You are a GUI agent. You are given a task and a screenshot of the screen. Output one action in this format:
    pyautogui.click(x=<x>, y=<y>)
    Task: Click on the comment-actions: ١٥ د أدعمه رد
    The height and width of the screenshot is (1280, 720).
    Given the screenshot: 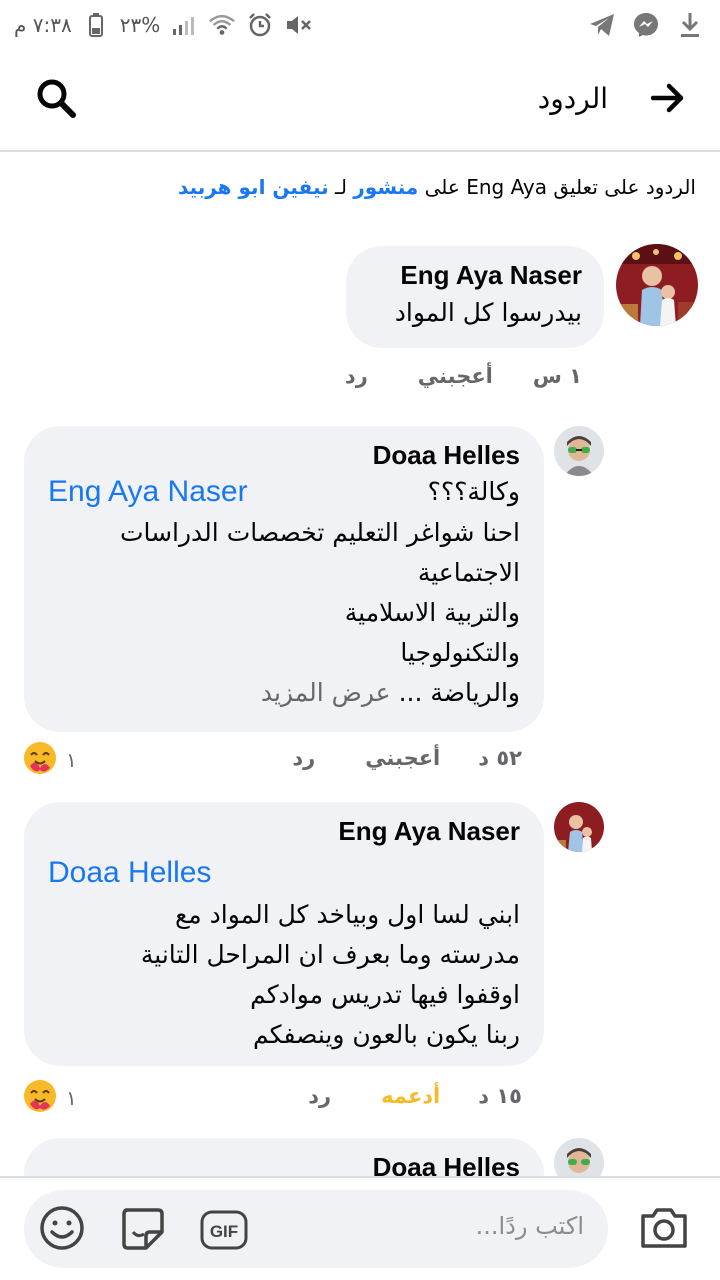 What is the action you would take?
    pyautogui.click(x=415, y=1096)
    